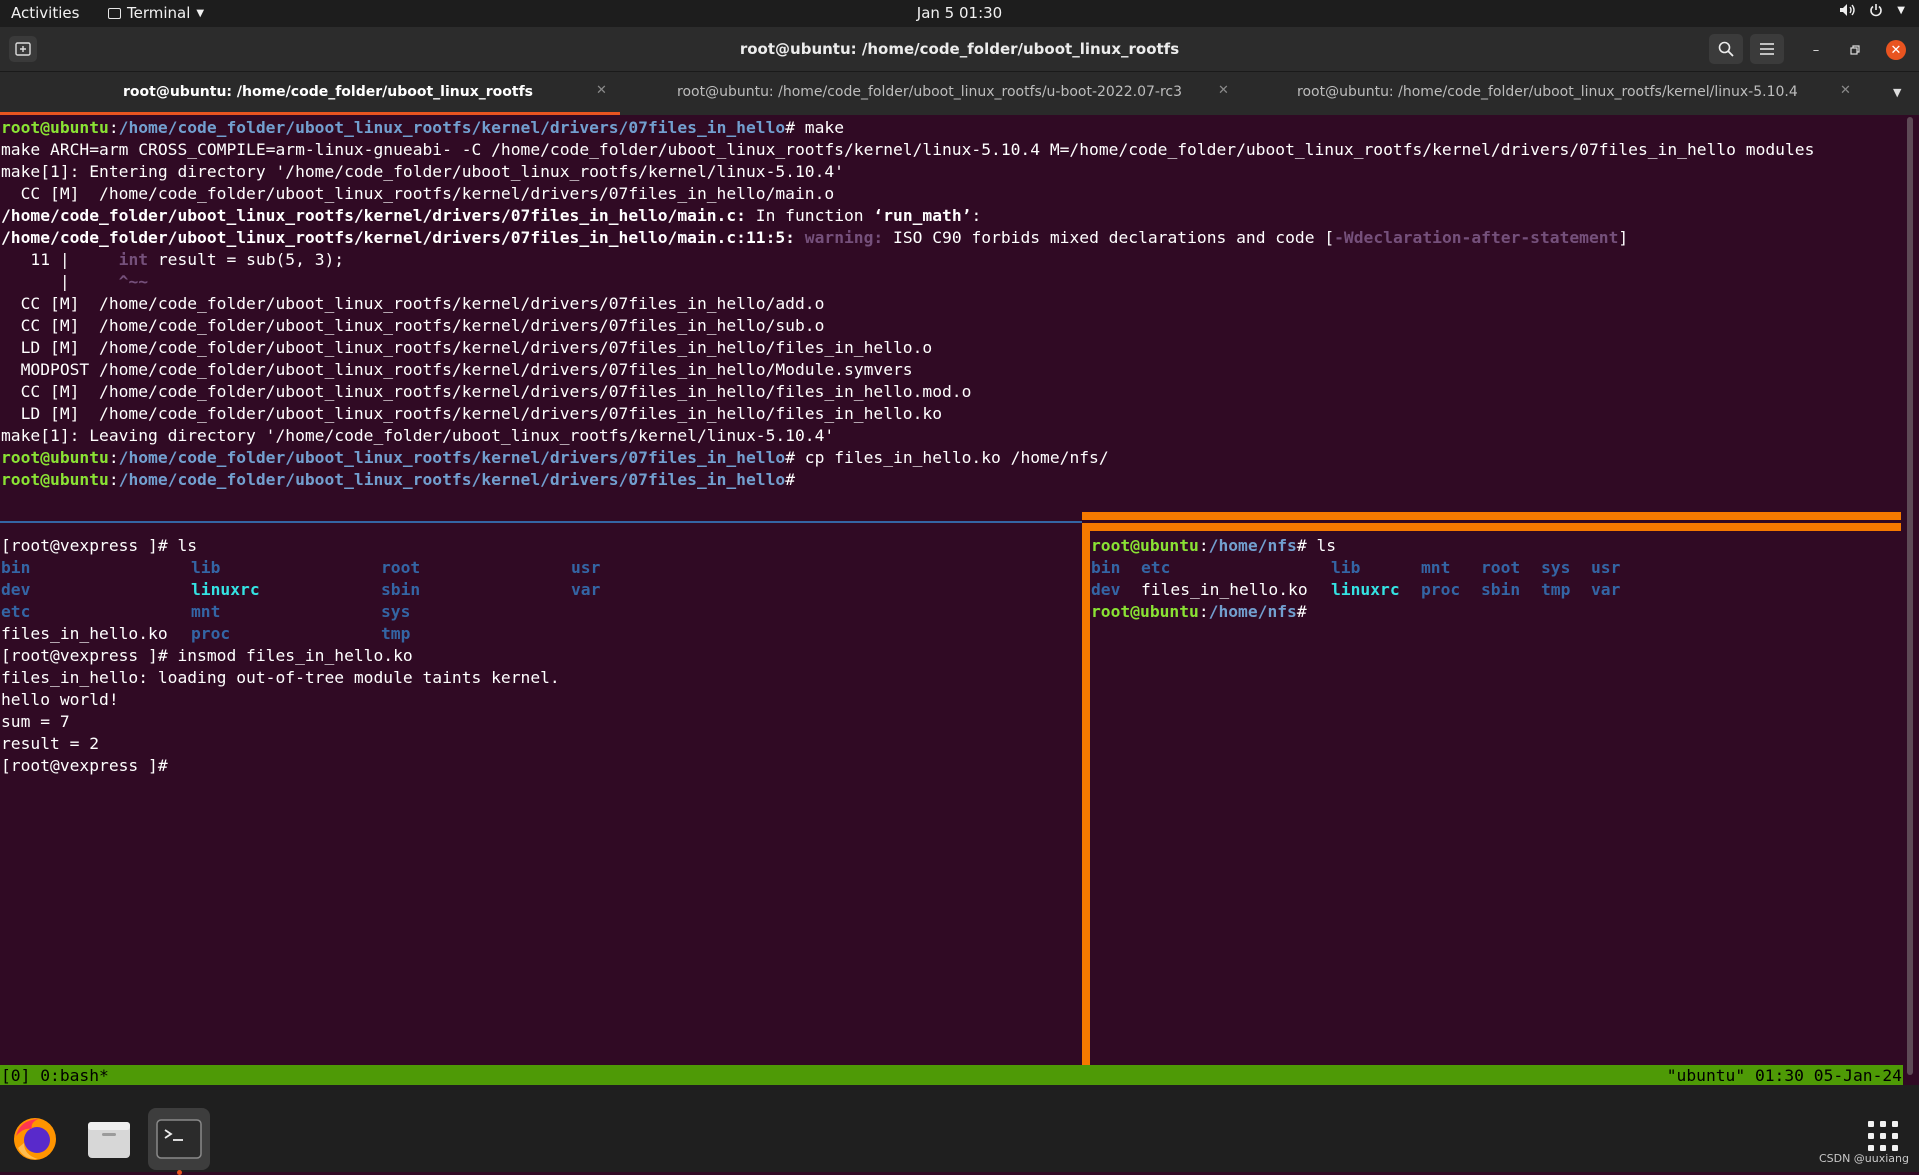 The height and width of the screenshot is (1175, 1919). What do you see at coordinates (1086, 804) in the screenshot?
I see `pane-divider-vertical` at bounding box center [1086, 804].